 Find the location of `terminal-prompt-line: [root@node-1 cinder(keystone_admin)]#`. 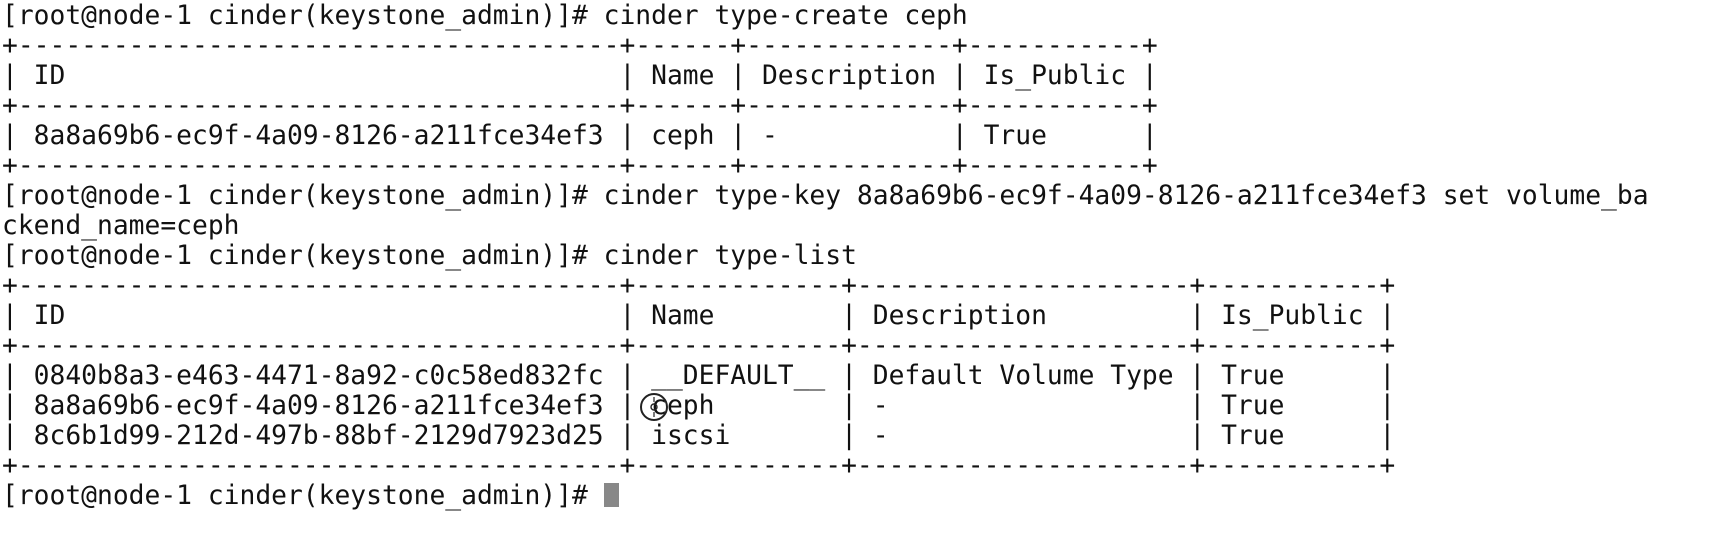

terminal-prompt-line: [root@node-1 cinder(keystone_admin)]# is located at coordinates (859, 496).